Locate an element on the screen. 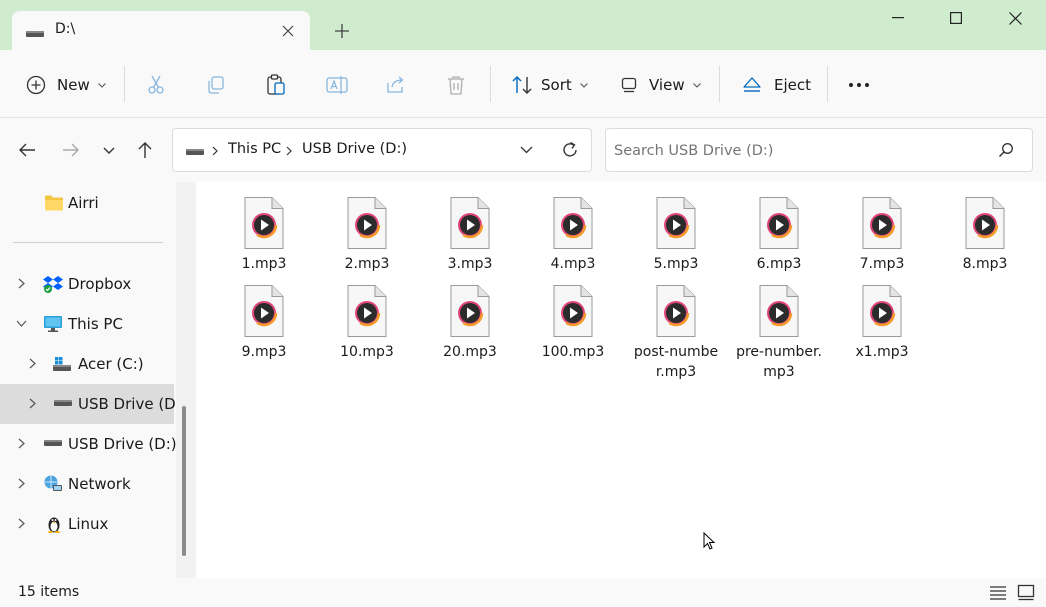 The image size is (1046, 607). more-options-button is located at coordinates (859, 85).